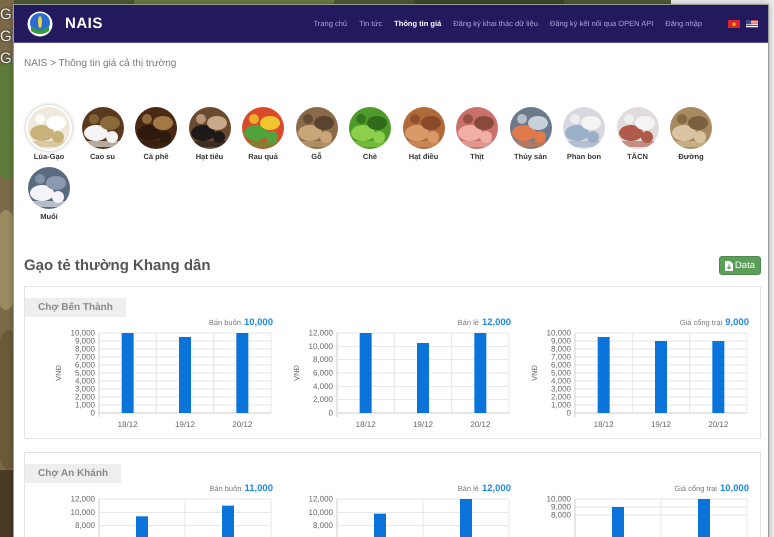 The width and height of the screenshot is (774, 537). I want to click on file-download-icon, so click(728, 265).